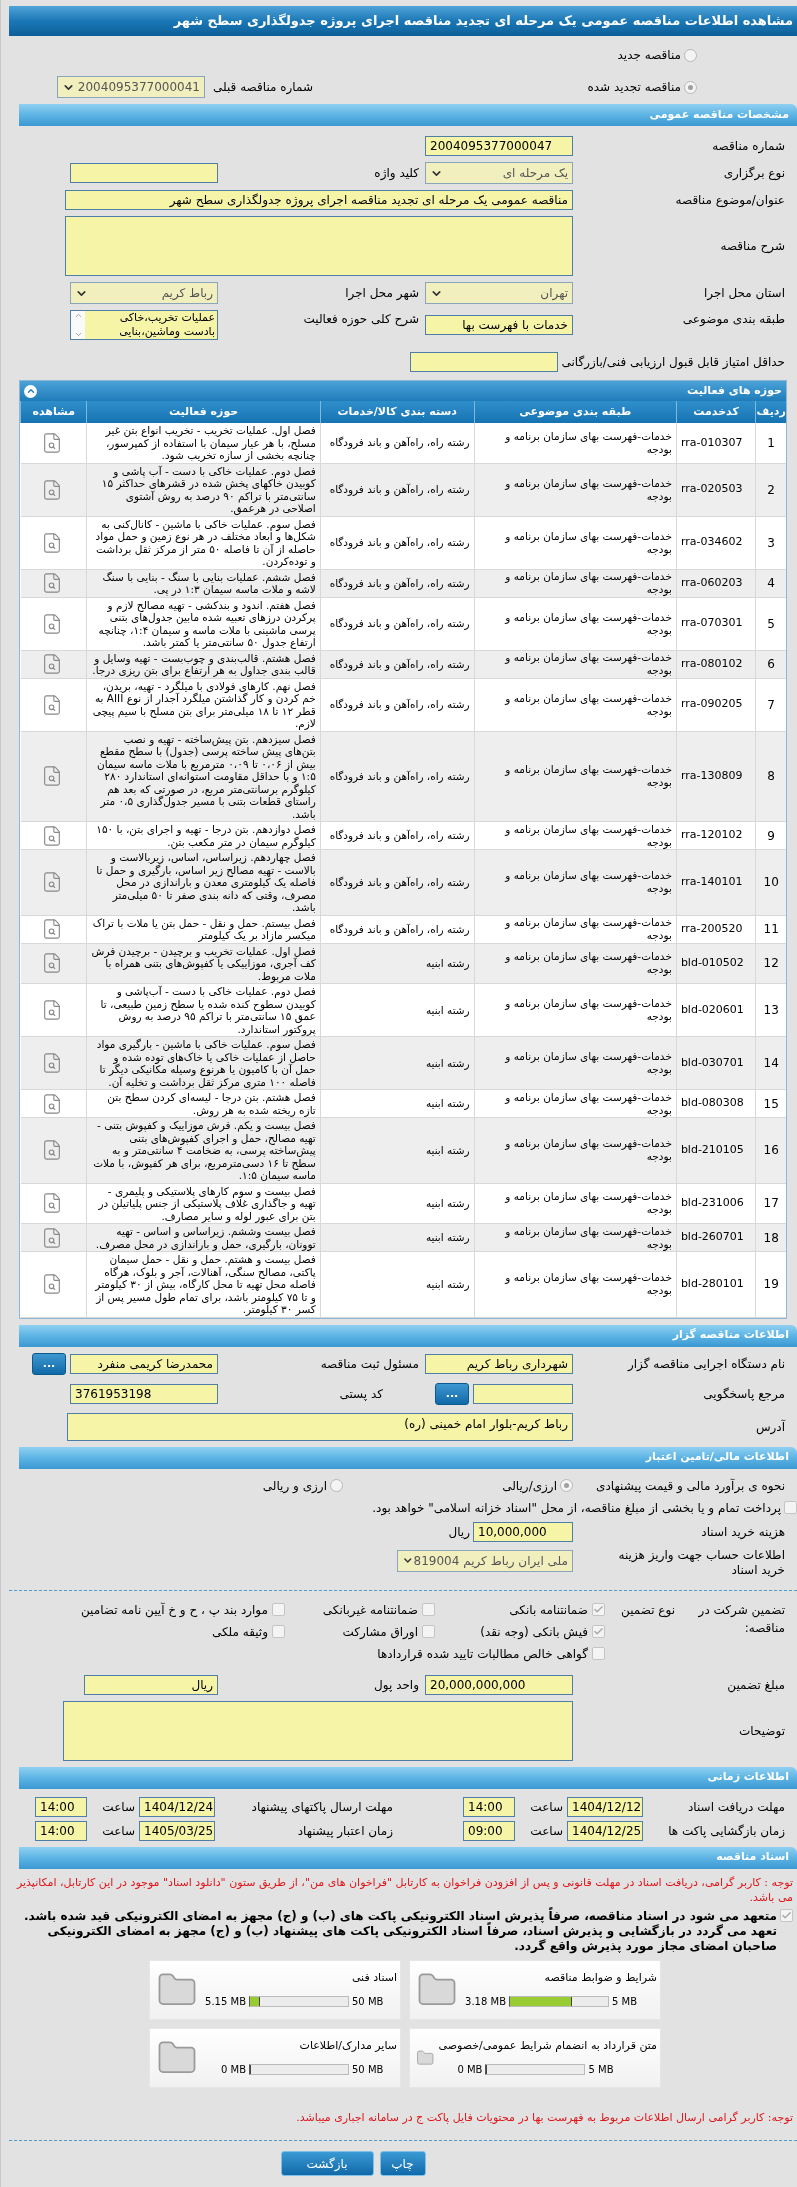 The width and height of the screenshot is (797, 2187). I want to click on city-select: رباط کریم, so click(144, 293).